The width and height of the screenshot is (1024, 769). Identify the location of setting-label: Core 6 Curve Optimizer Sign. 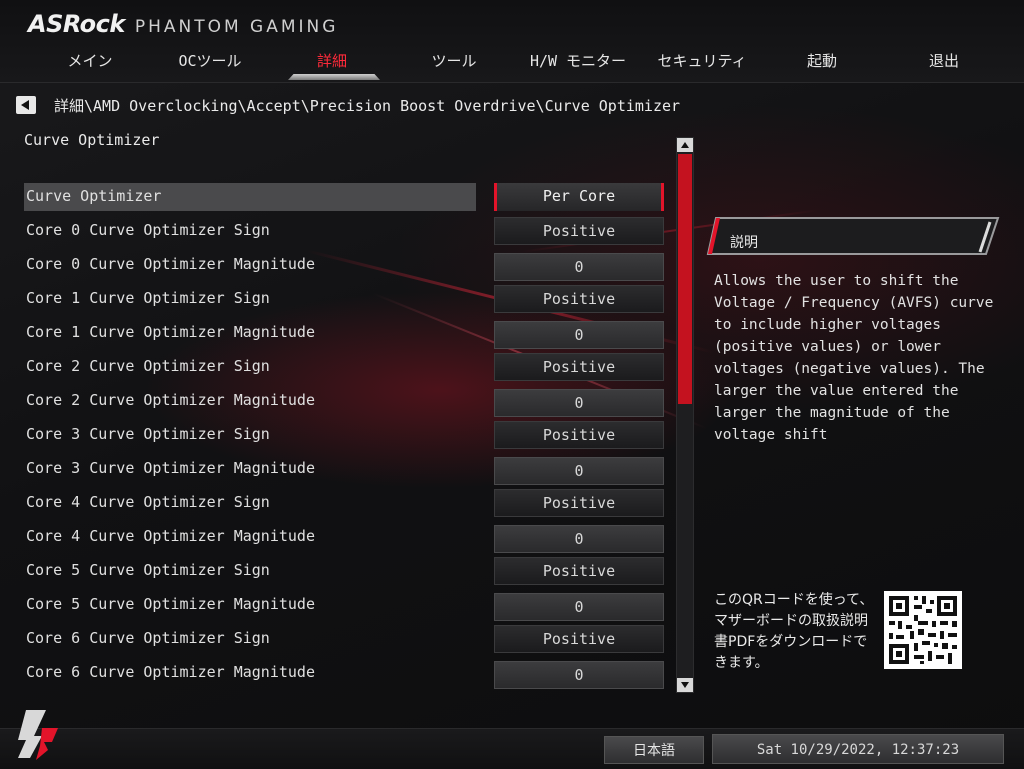
(148, 638).